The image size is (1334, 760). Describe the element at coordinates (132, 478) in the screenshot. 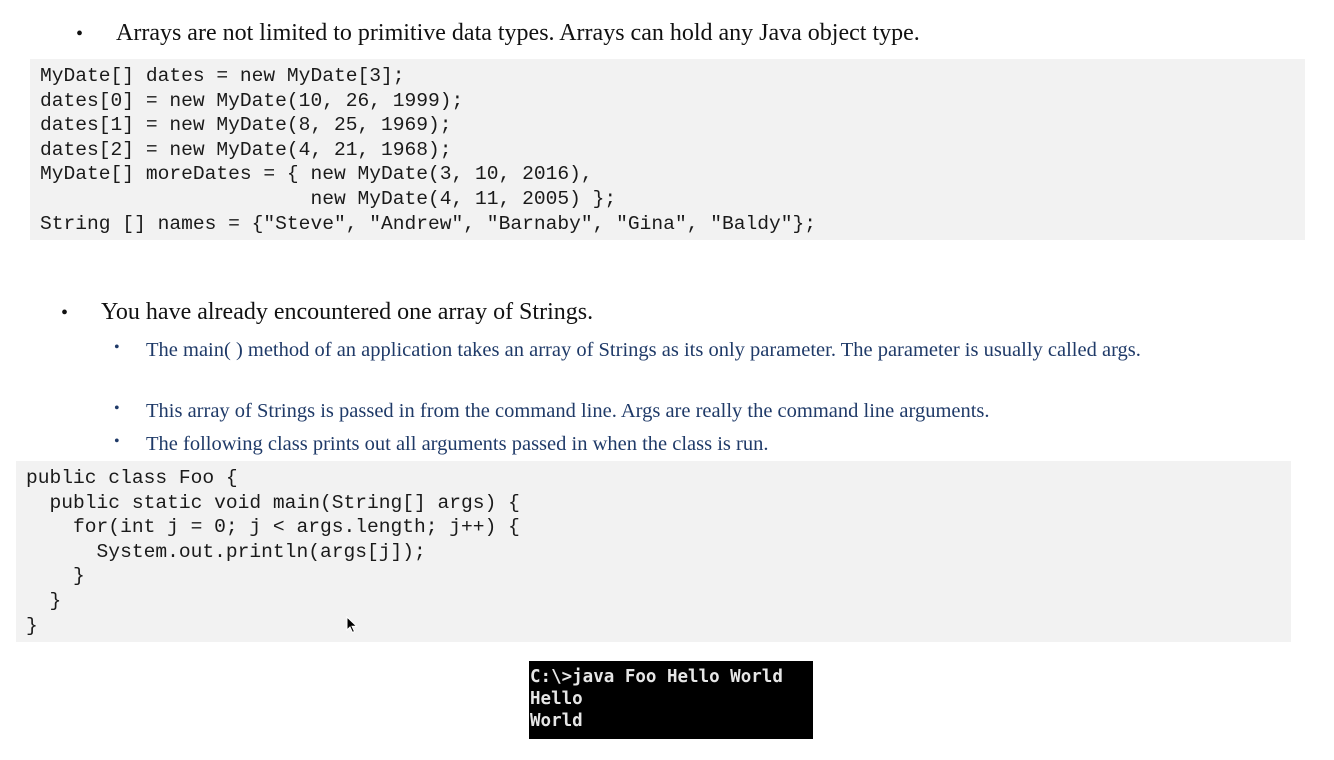

I see `code-line: public class Foo {` at that location.